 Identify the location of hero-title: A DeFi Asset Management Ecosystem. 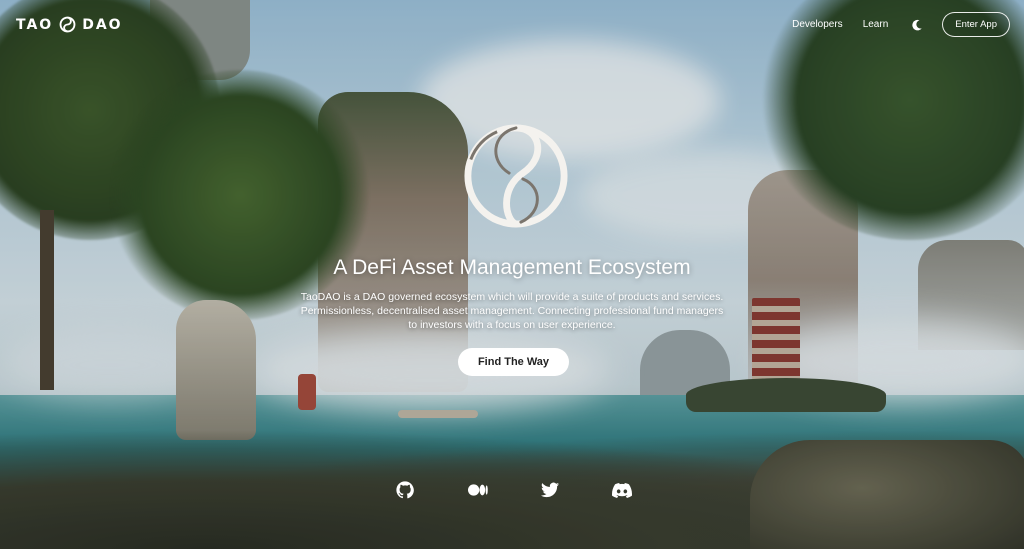
(512, 267).